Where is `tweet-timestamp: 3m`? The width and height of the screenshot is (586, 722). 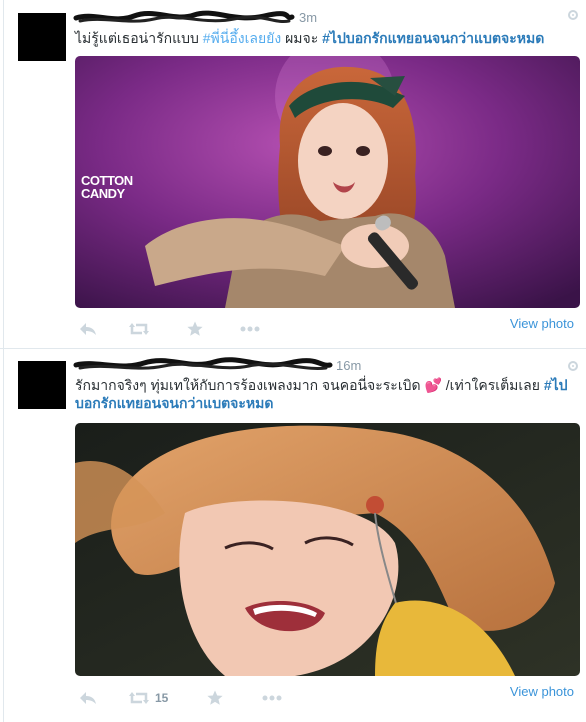 tweet-timestamp: 3m is located at coordinates (308, 17).